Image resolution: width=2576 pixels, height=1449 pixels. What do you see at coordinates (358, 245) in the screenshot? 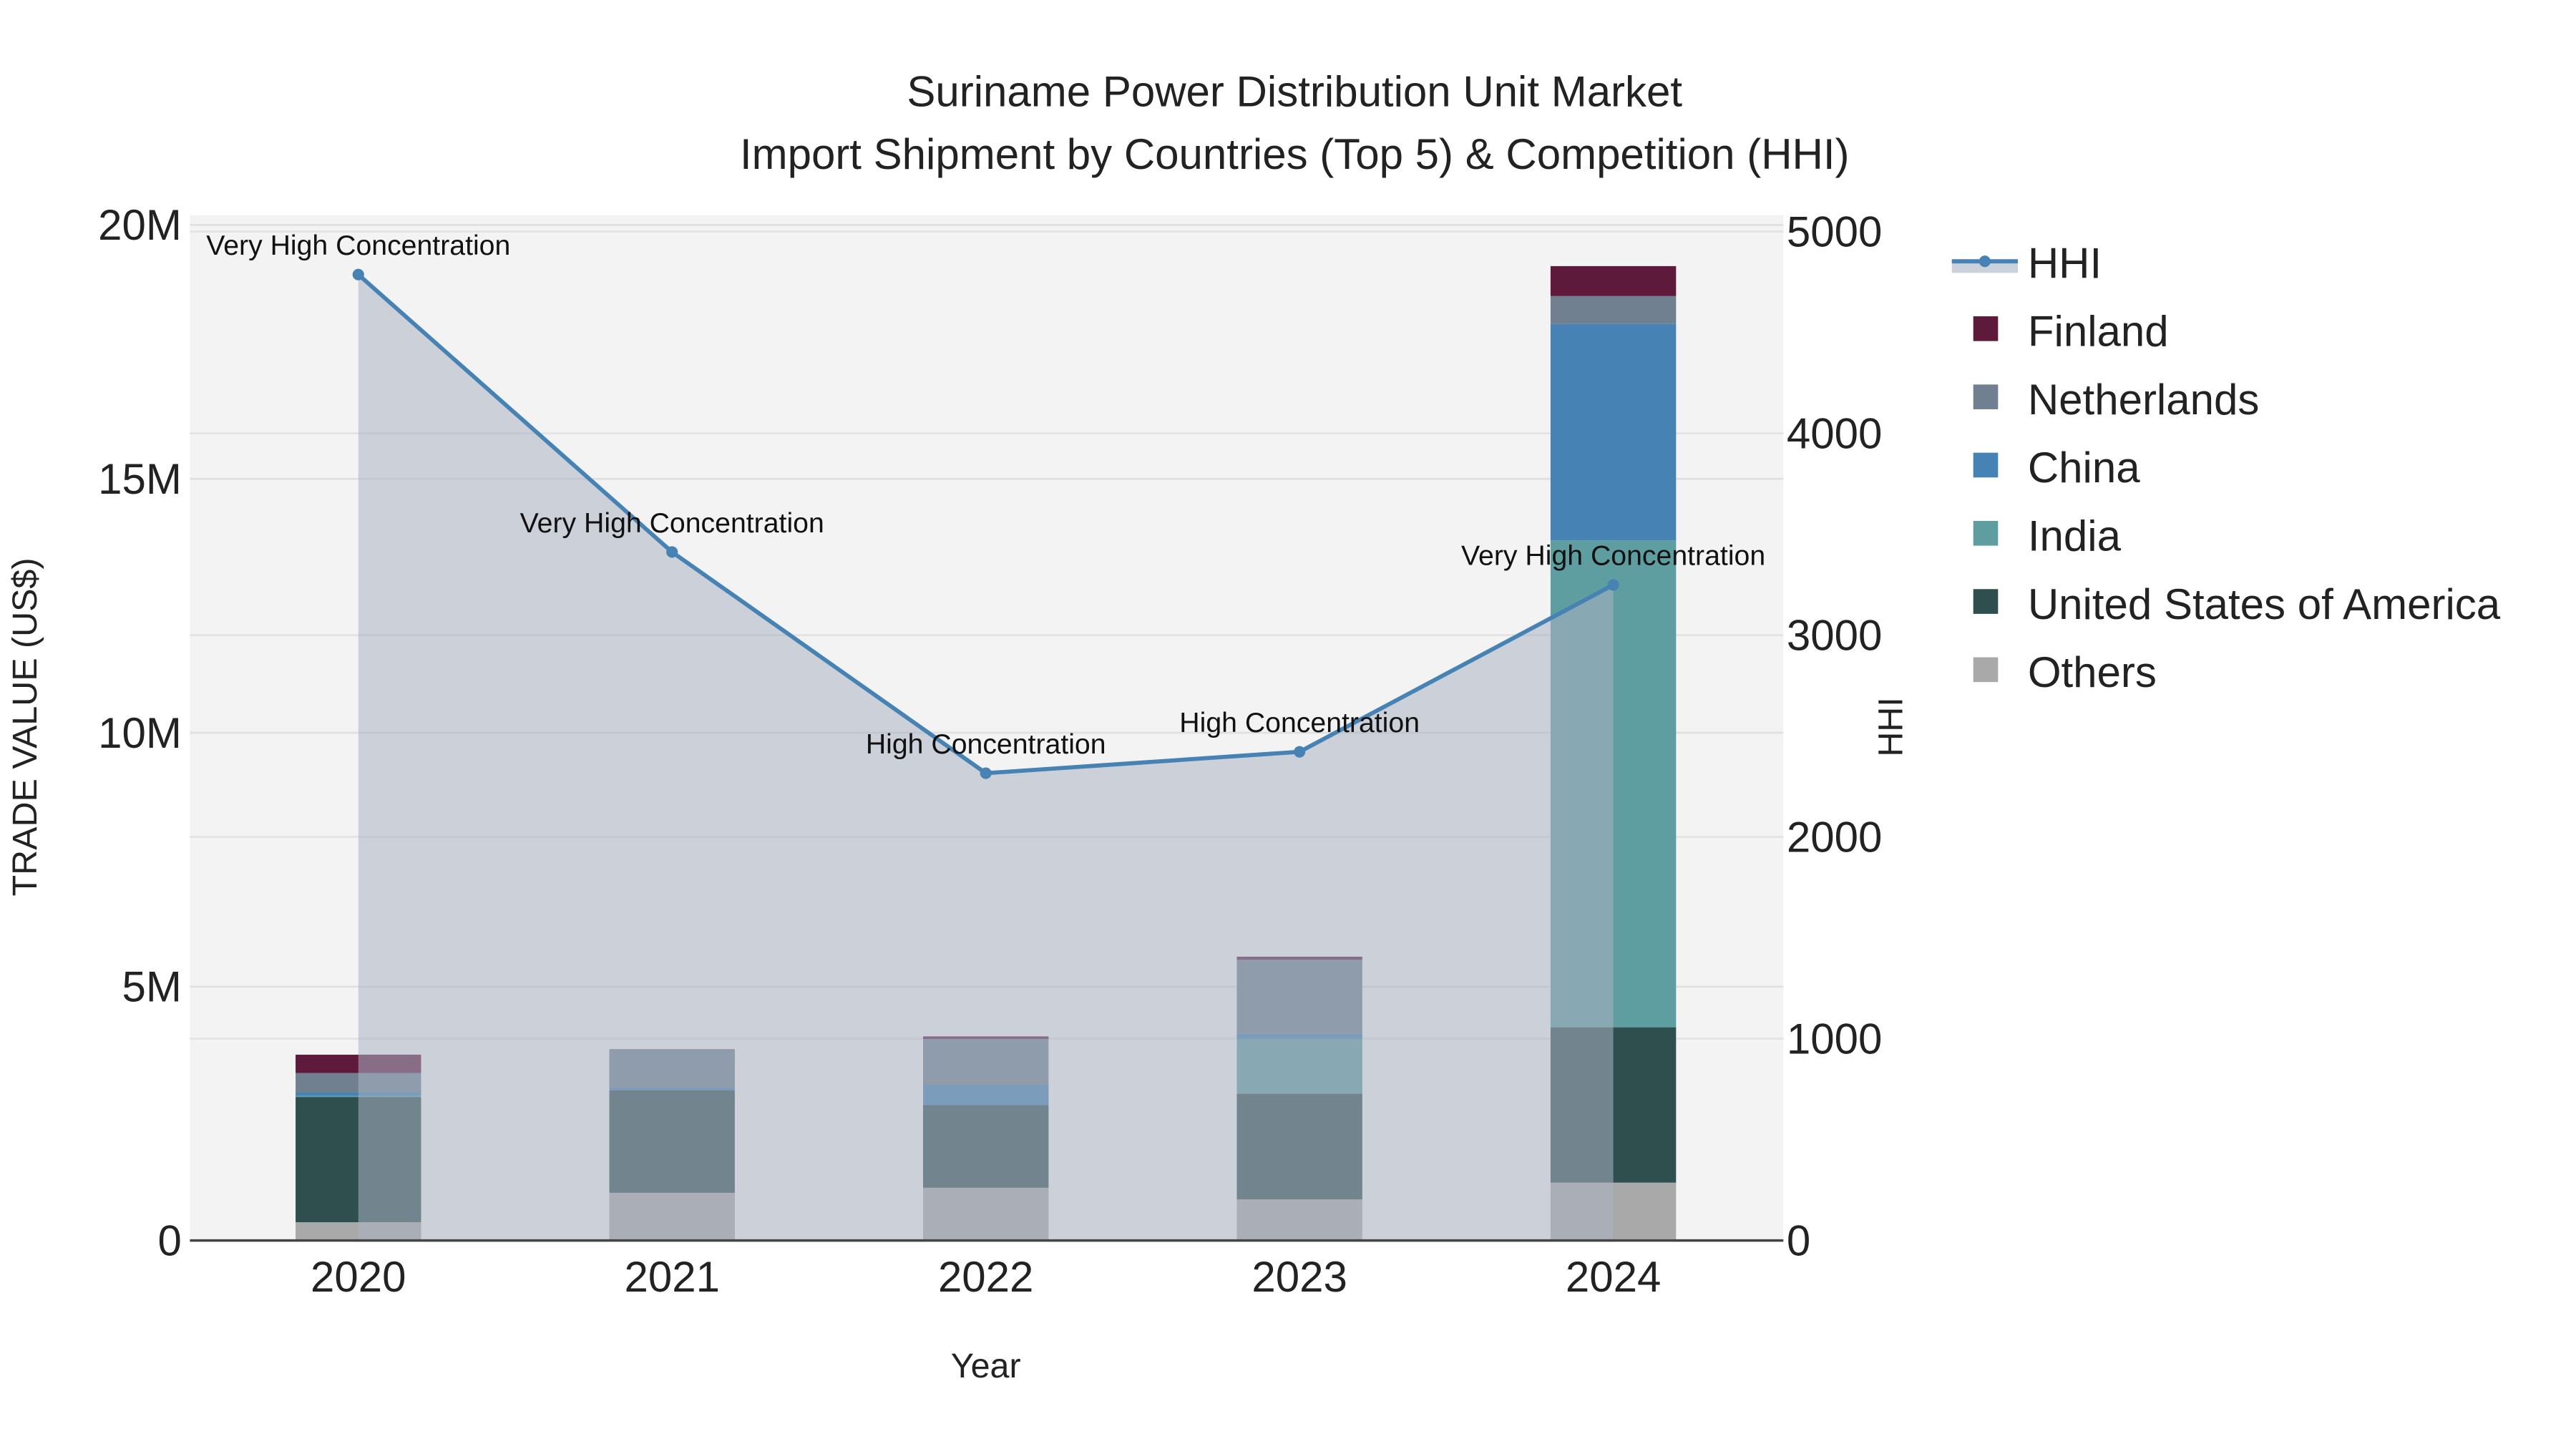
I see `hhi-annotation-2020: Very High Concentration` at bounding box center [358, 245].